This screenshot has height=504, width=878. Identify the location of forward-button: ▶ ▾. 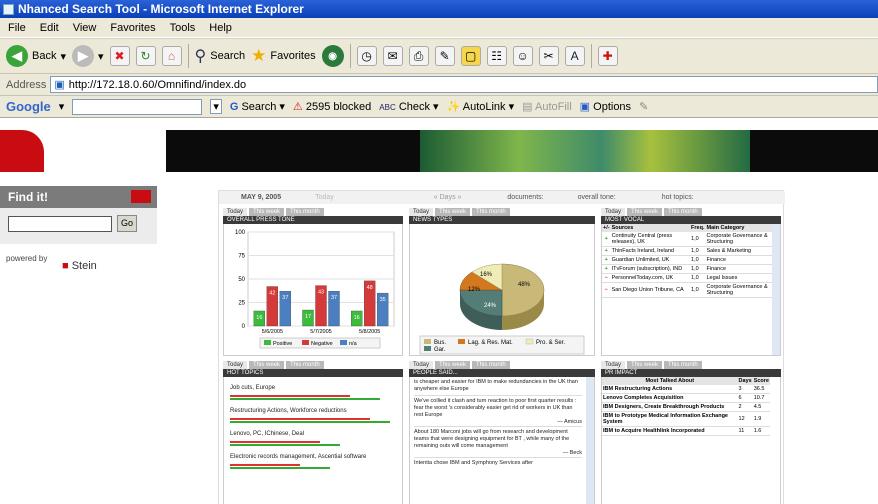
(88, 56).